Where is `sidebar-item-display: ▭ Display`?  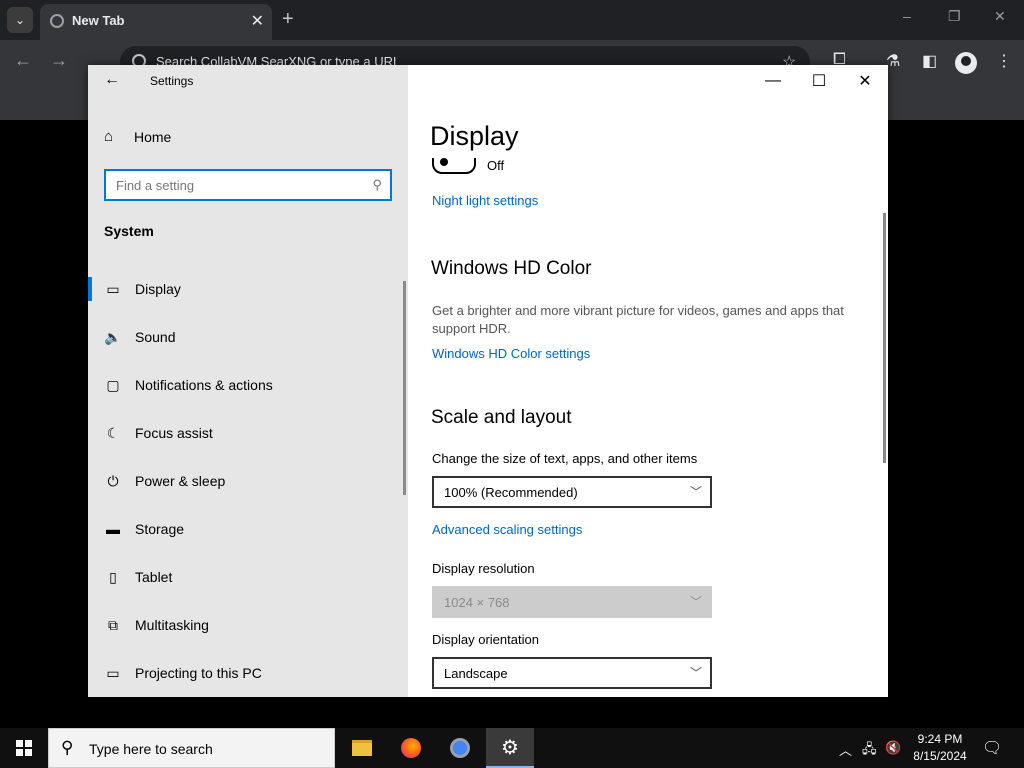
sidebar-item-display: ▭ Display is located at coordinates (248, 289).